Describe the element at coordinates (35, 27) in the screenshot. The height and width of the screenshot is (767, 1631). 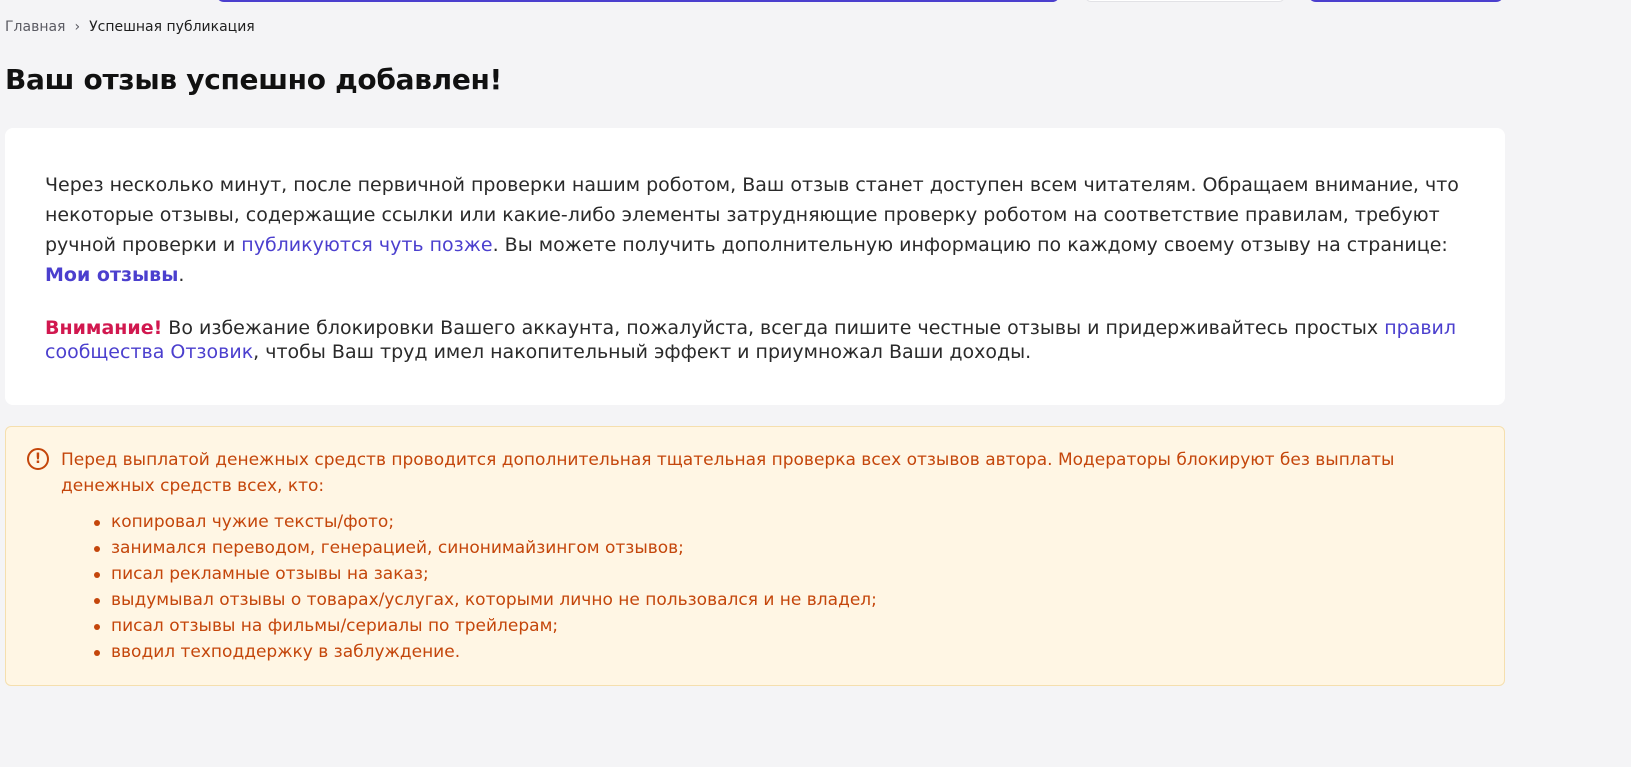
I see `breadcrumb-home-link: Главная` at that location.